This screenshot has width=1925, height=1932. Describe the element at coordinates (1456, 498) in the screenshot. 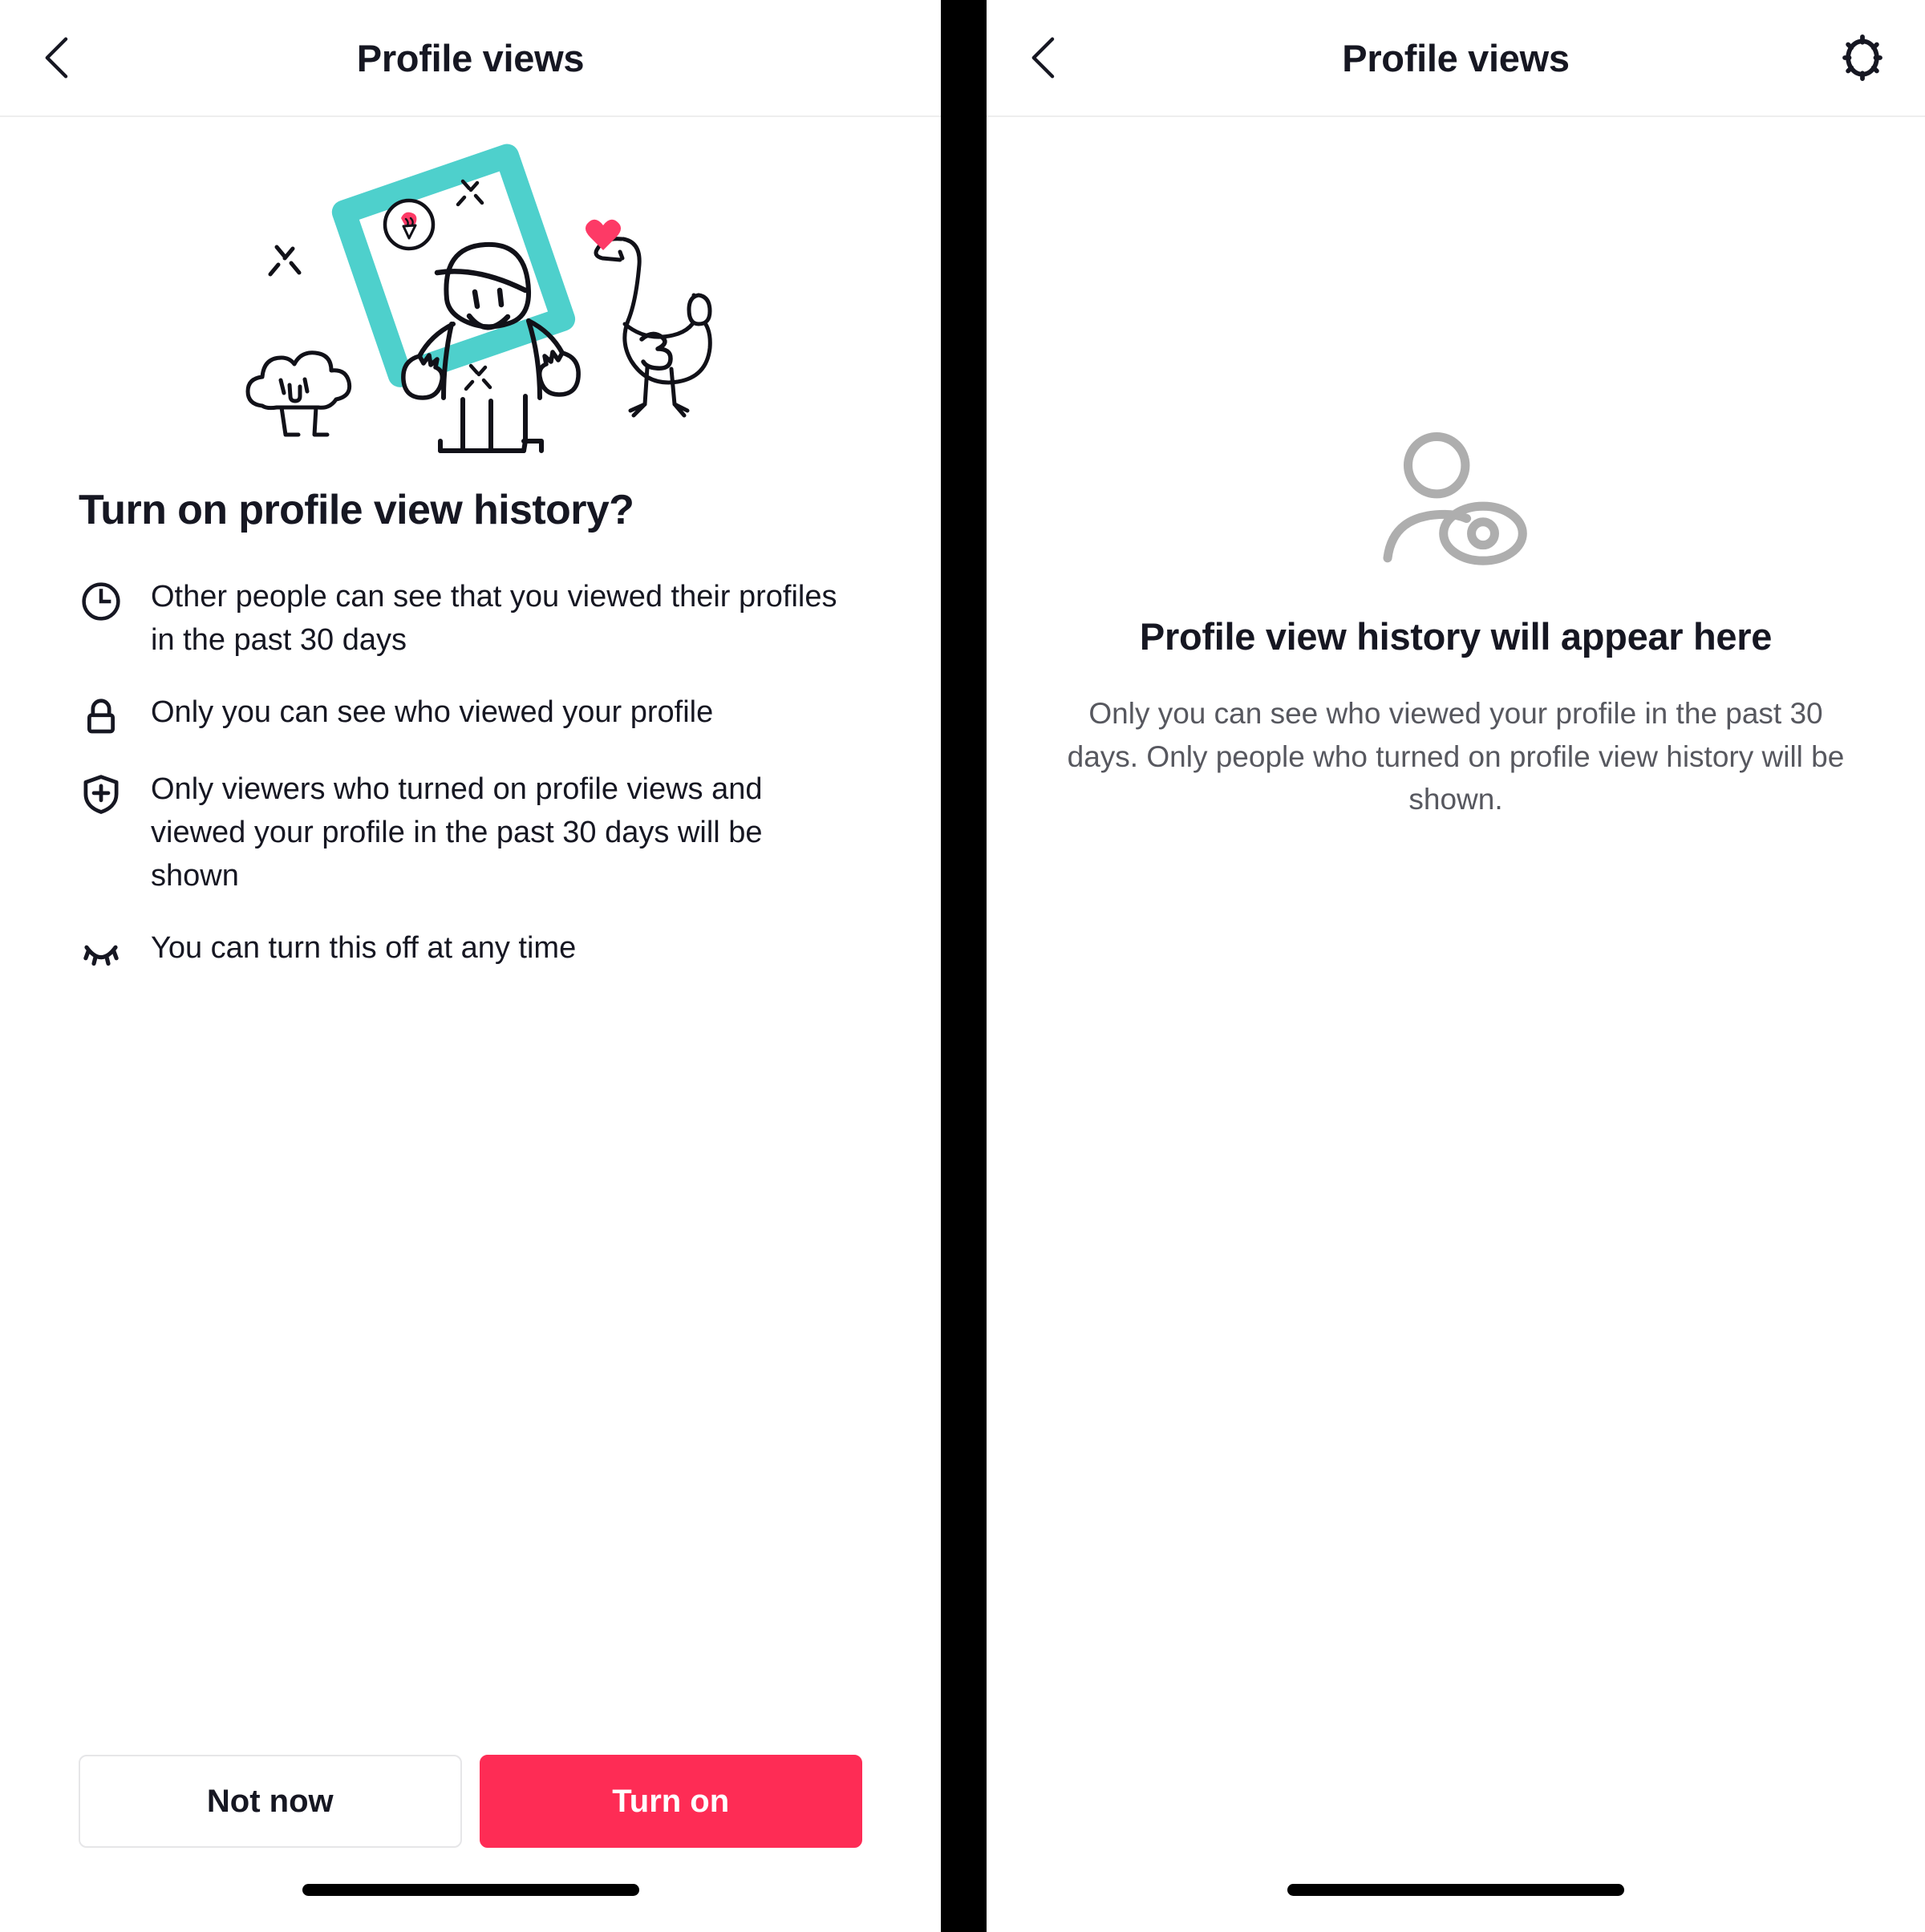

I see `person-with-eye-icon` at that location.